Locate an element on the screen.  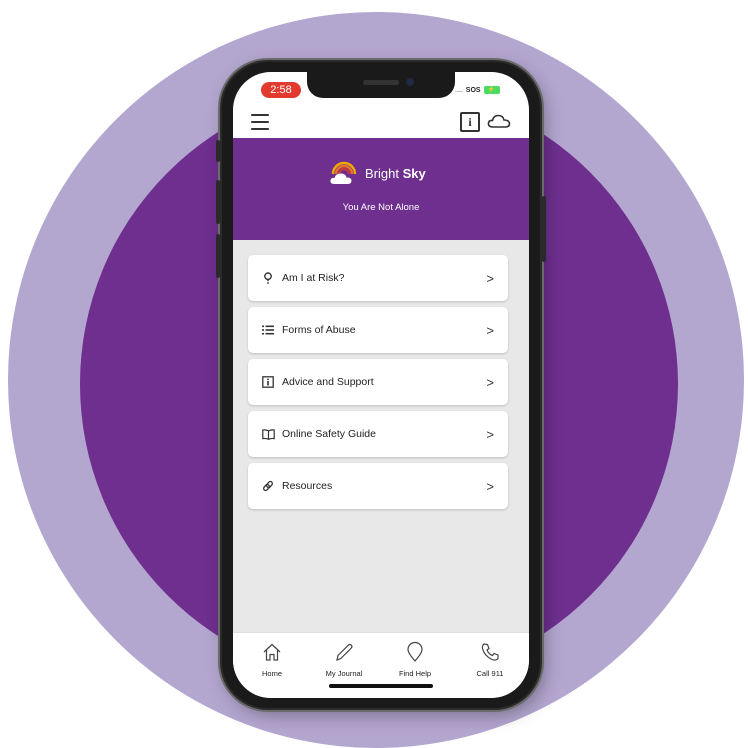
carrier-label: SOS is located at coordinates (473, 90).